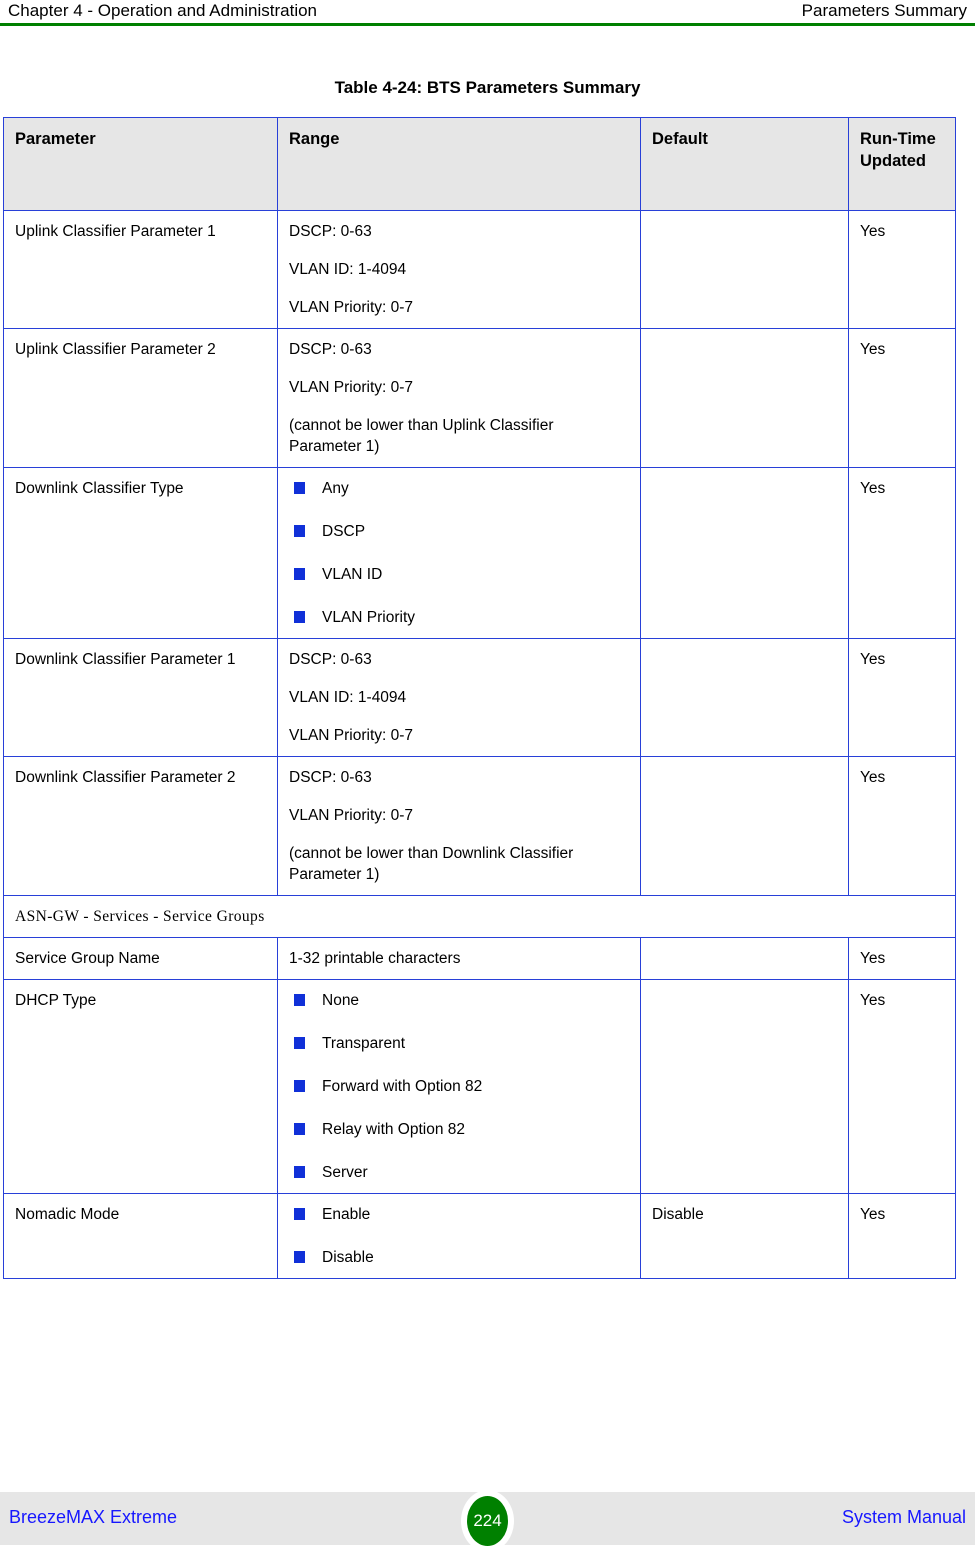 The height and width of the screenshot is (1552, 975). What do you see at coordinates (394, 1129) in the screenshot?
I see `list-item-label: Relay with Option 82` at bounding box center [394, 1129].